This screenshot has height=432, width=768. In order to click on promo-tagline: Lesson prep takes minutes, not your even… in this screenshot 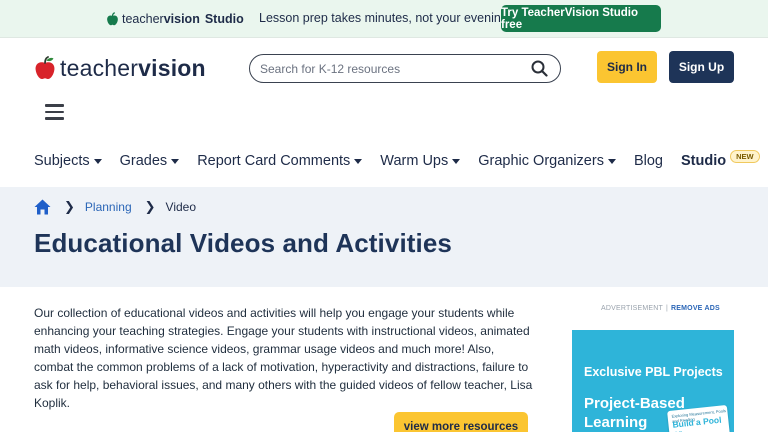, I will do `click(385, 18)`.